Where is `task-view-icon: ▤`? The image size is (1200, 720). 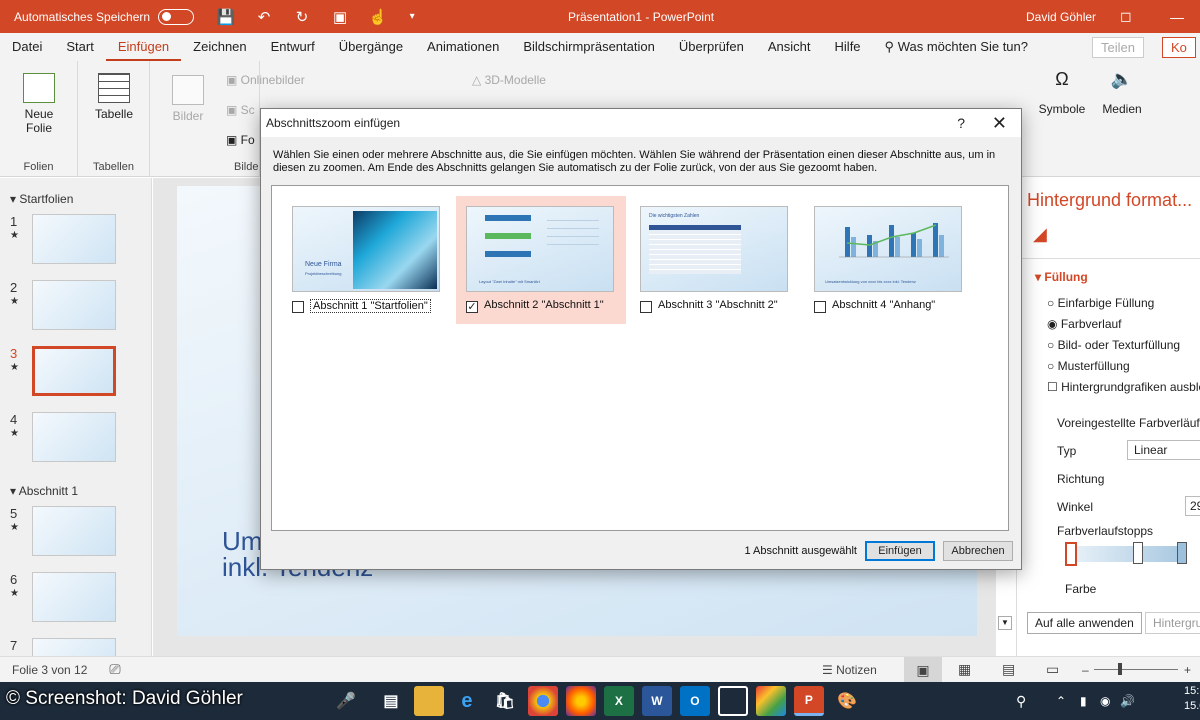 task-view-icon: ▤ is located at coordinates (391, 701).